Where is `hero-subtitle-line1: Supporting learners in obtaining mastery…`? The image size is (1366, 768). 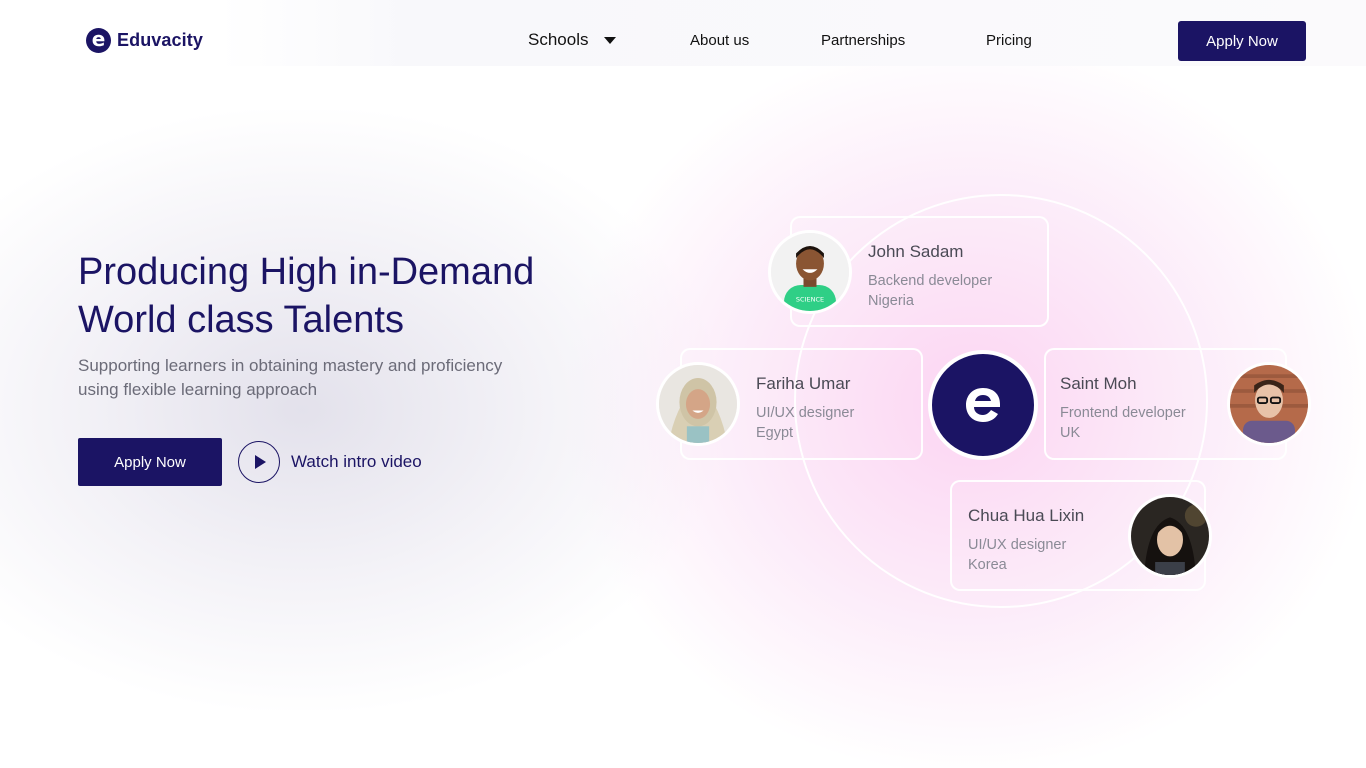 hero-subtitle-line1: Supporting learners in obtaining mastery… is located at coordinates (290, 365).